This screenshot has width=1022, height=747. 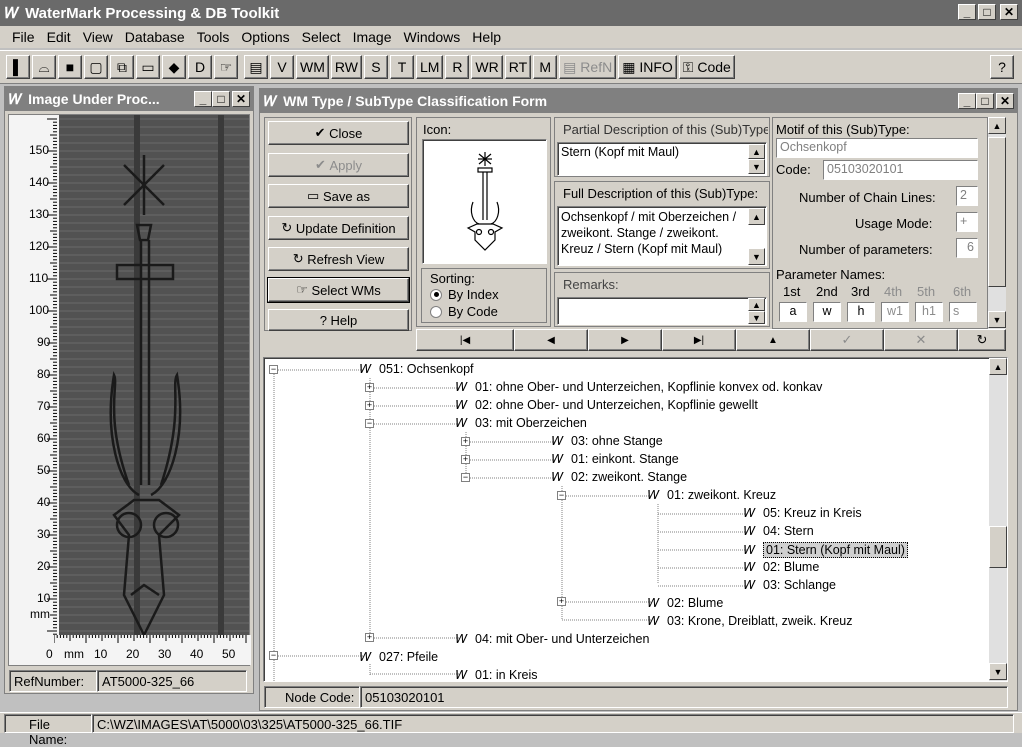 What do you see at coordinates (750, 621) in the screenshot?
I see `tree-node: 𝑊 03: Krone, Dreiblatt, zweik. Kreuz` at bounding box center [750, 621].